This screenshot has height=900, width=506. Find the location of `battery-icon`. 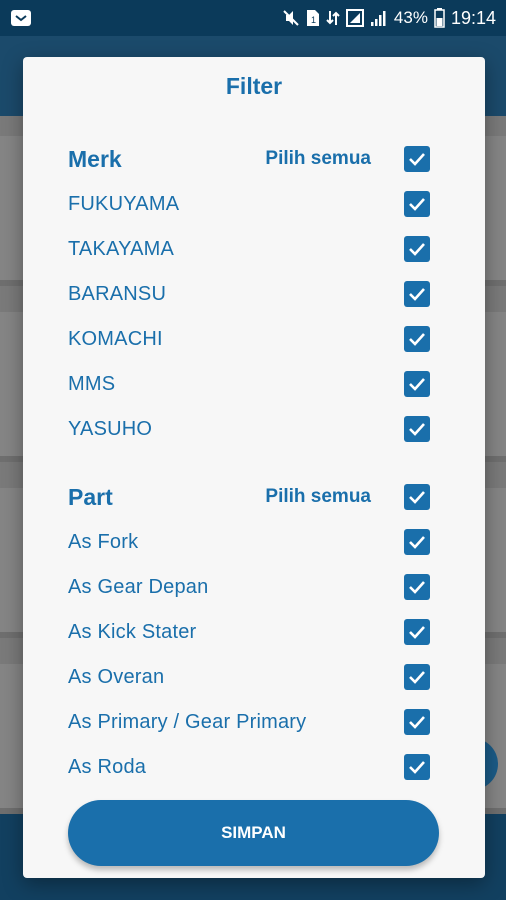

battery-icon is located at coordinates (439, 18).